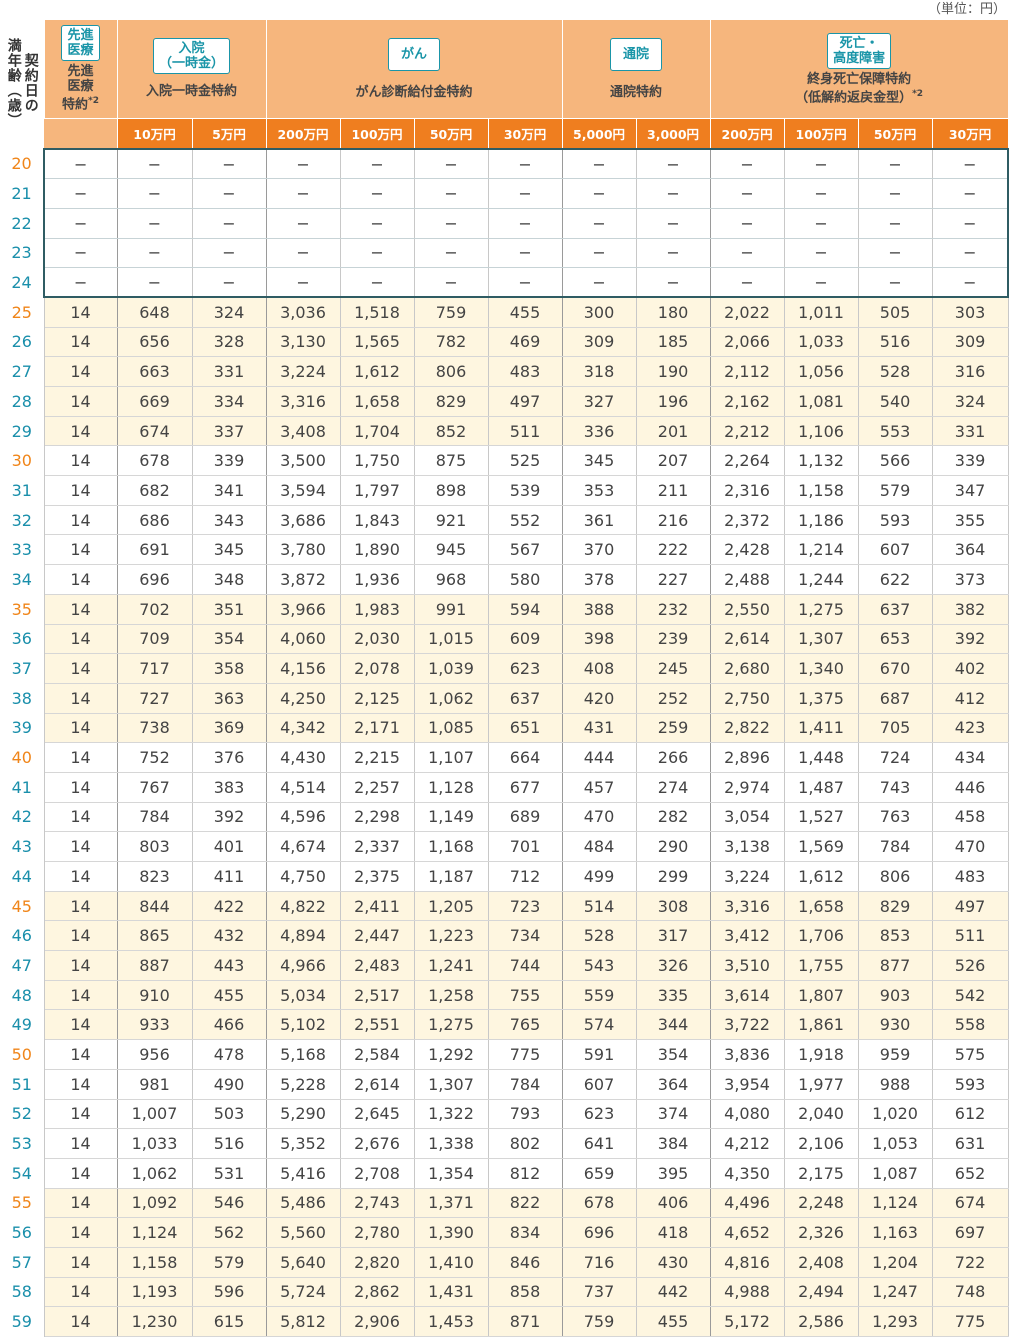 This screenshot has width=1010, height=1337. I want to click on rate-cell: 1,081, so click(821, 401).